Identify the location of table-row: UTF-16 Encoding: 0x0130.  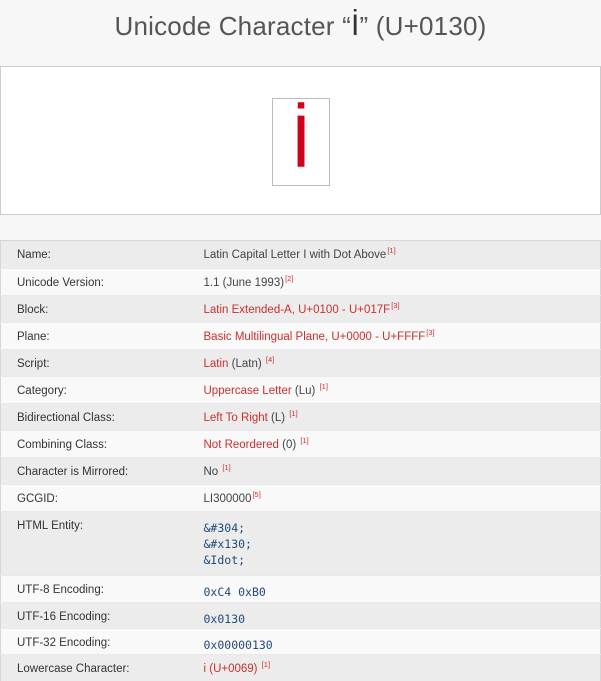
(300, 615).